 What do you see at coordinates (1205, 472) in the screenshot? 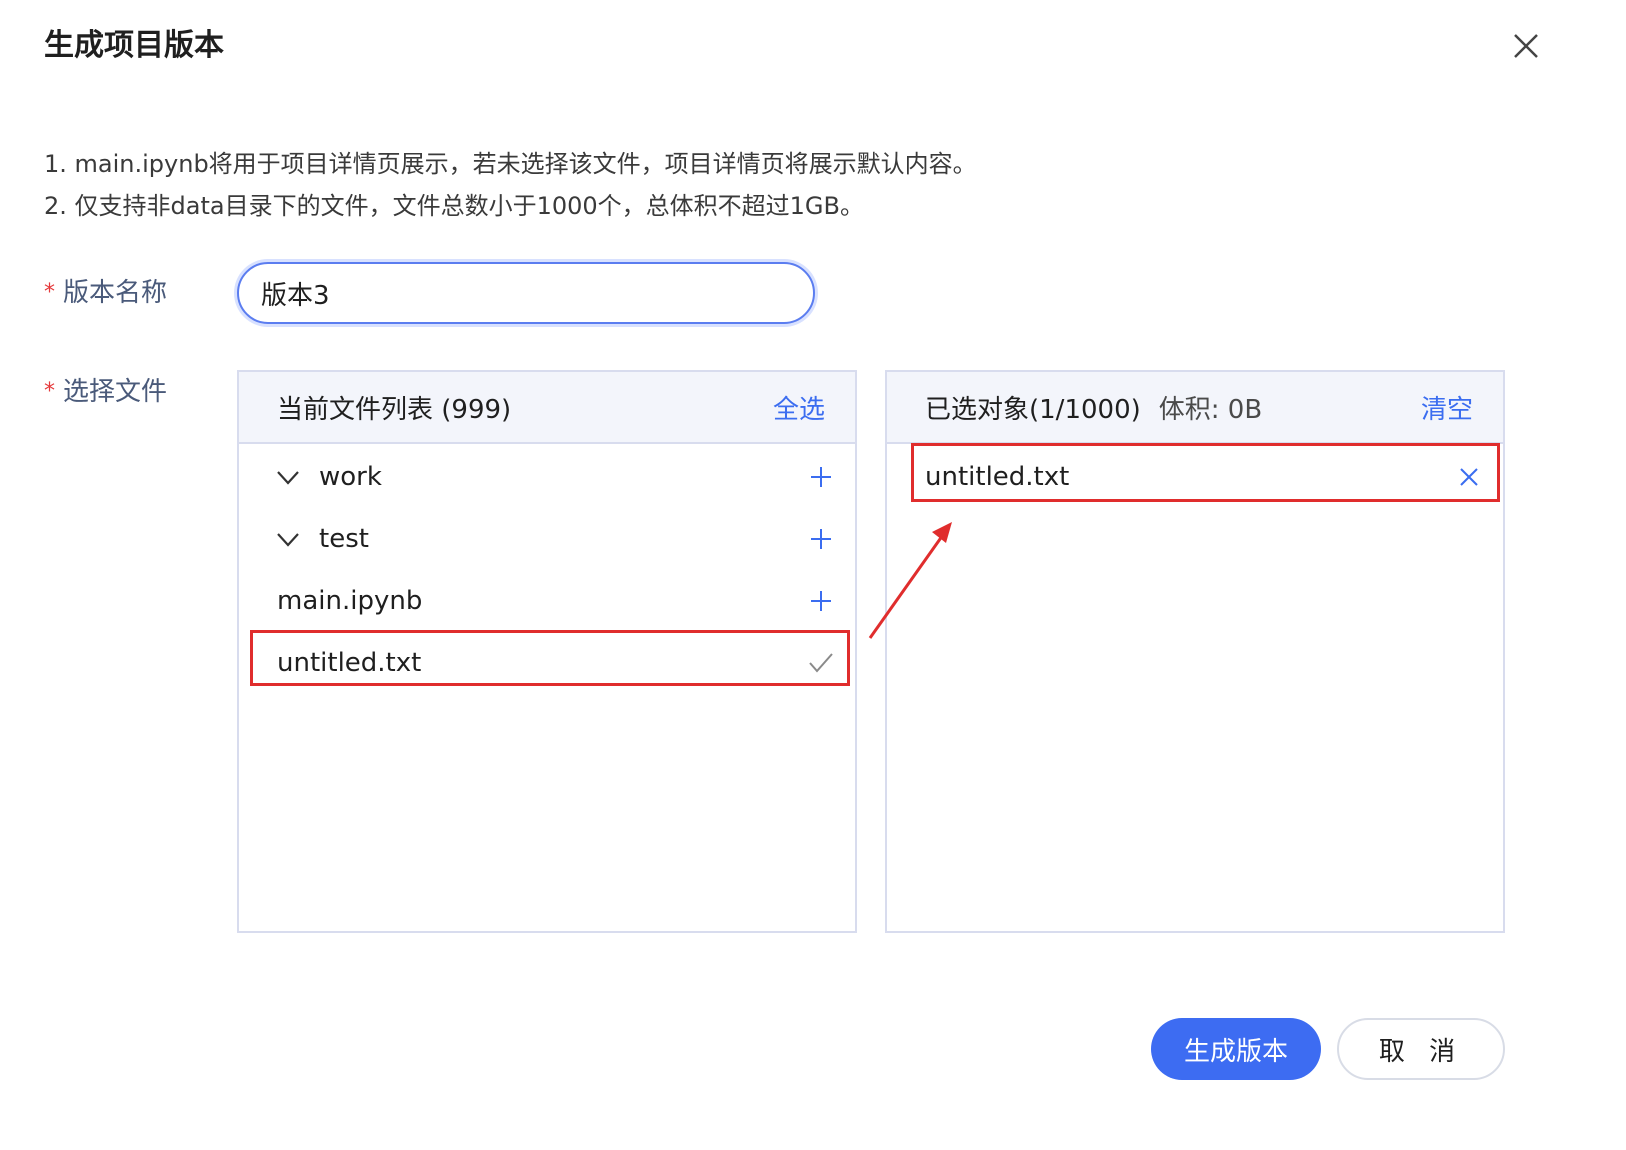
I see `highlight-box-target` at bounding box center [1205, 472].